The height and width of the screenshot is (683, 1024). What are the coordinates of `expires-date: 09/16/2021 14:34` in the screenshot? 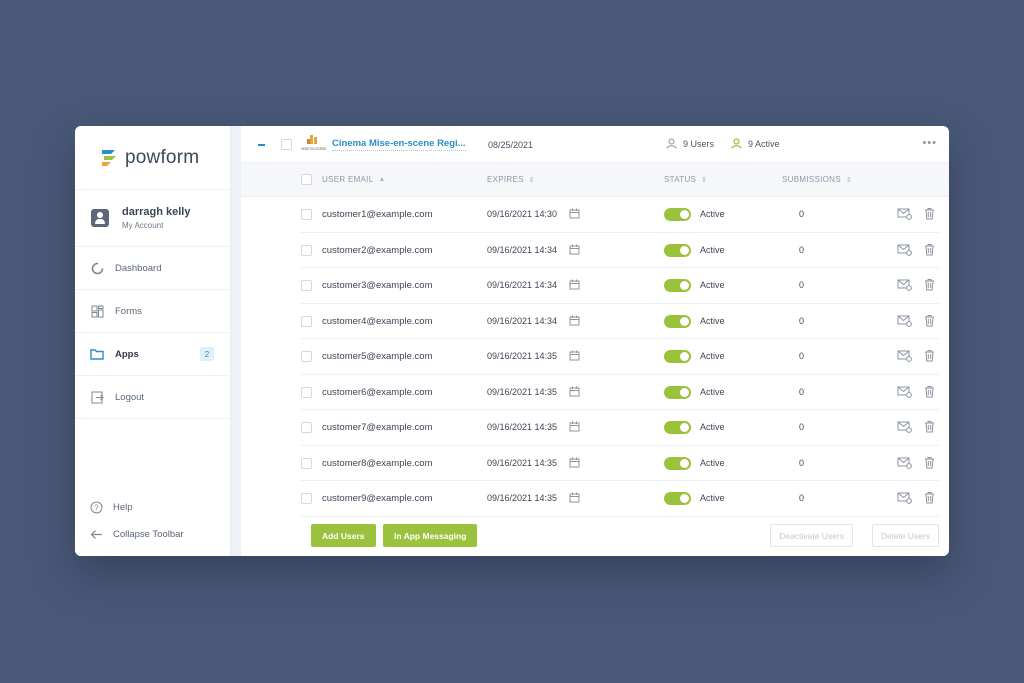 It's located at (522, 249).